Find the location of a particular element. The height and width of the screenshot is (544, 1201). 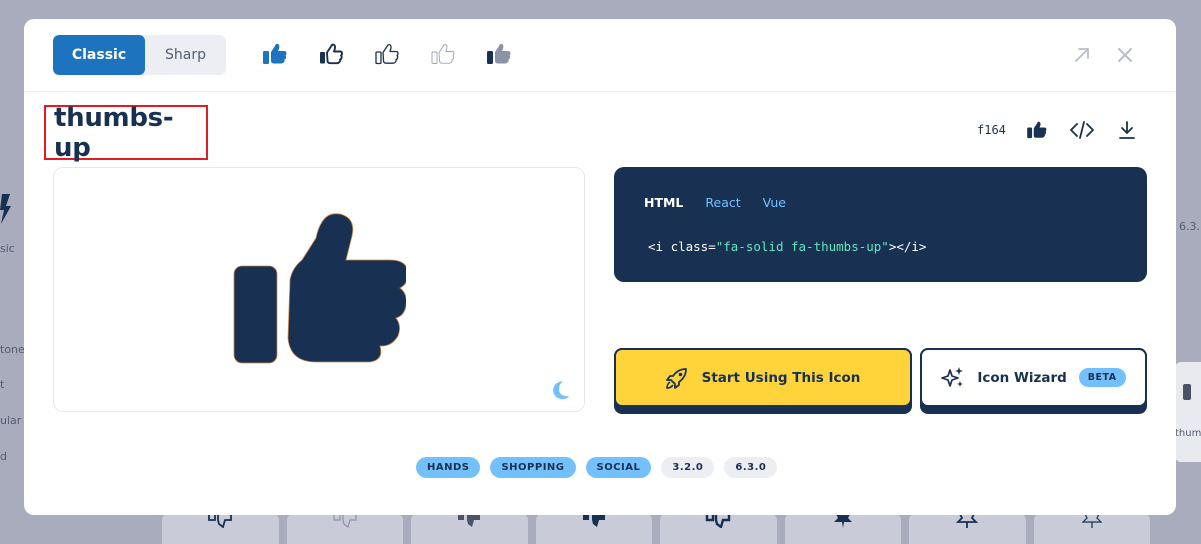

moon-icon is located at coordinates (561, 390).